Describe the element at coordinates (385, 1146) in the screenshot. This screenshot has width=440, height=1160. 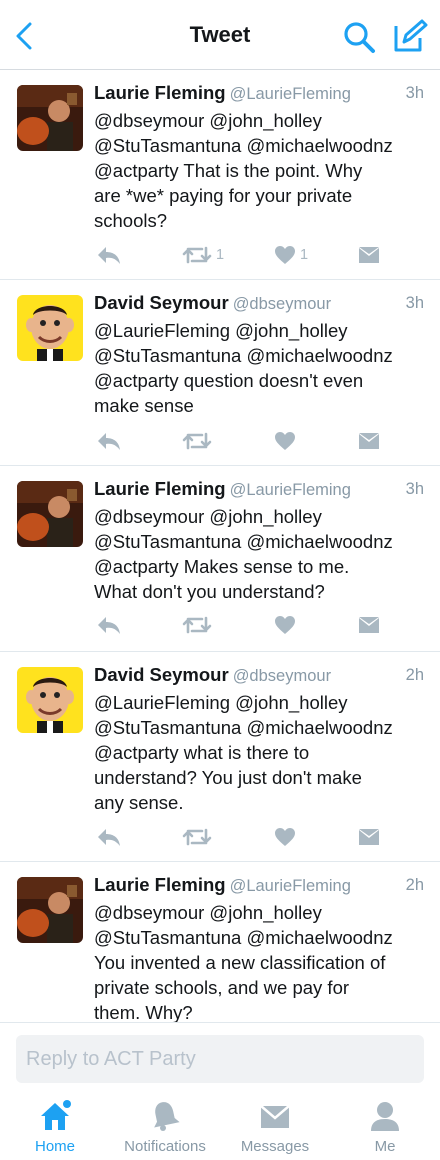
I see `tab-label: Me` at that location.